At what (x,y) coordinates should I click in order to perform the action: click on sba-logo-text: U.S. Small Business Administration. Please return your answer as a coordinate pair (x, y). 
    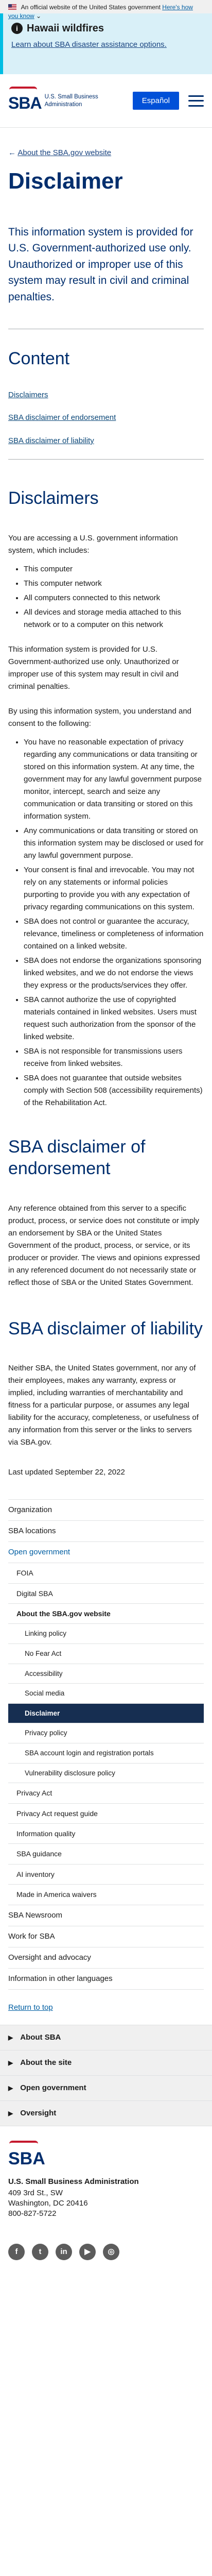
    Looking at the image, I should click on (71, 101).